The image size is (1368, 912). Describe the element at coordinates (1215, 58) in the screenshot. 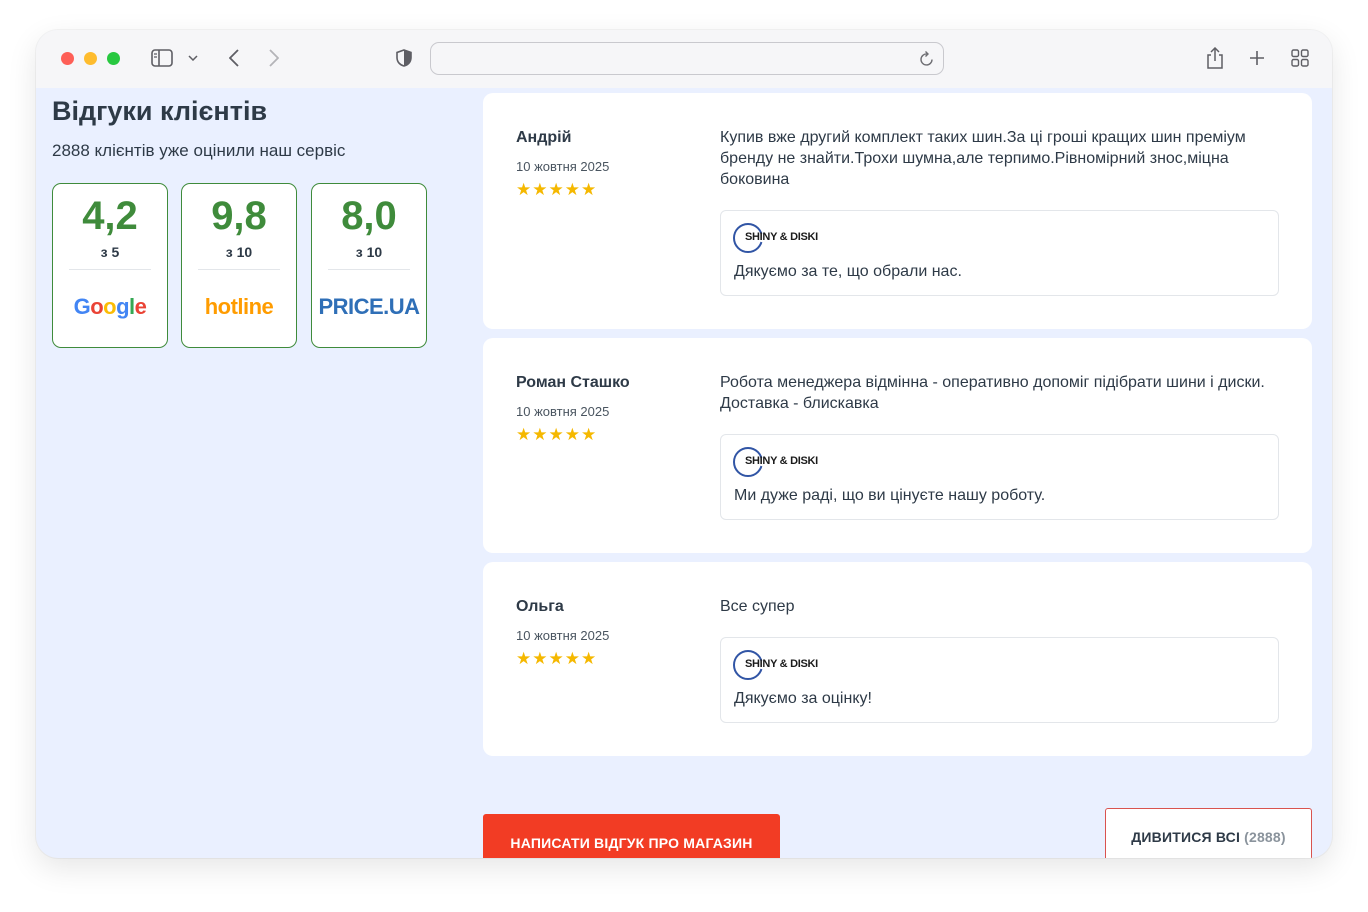

I see `share-icon` at that location.